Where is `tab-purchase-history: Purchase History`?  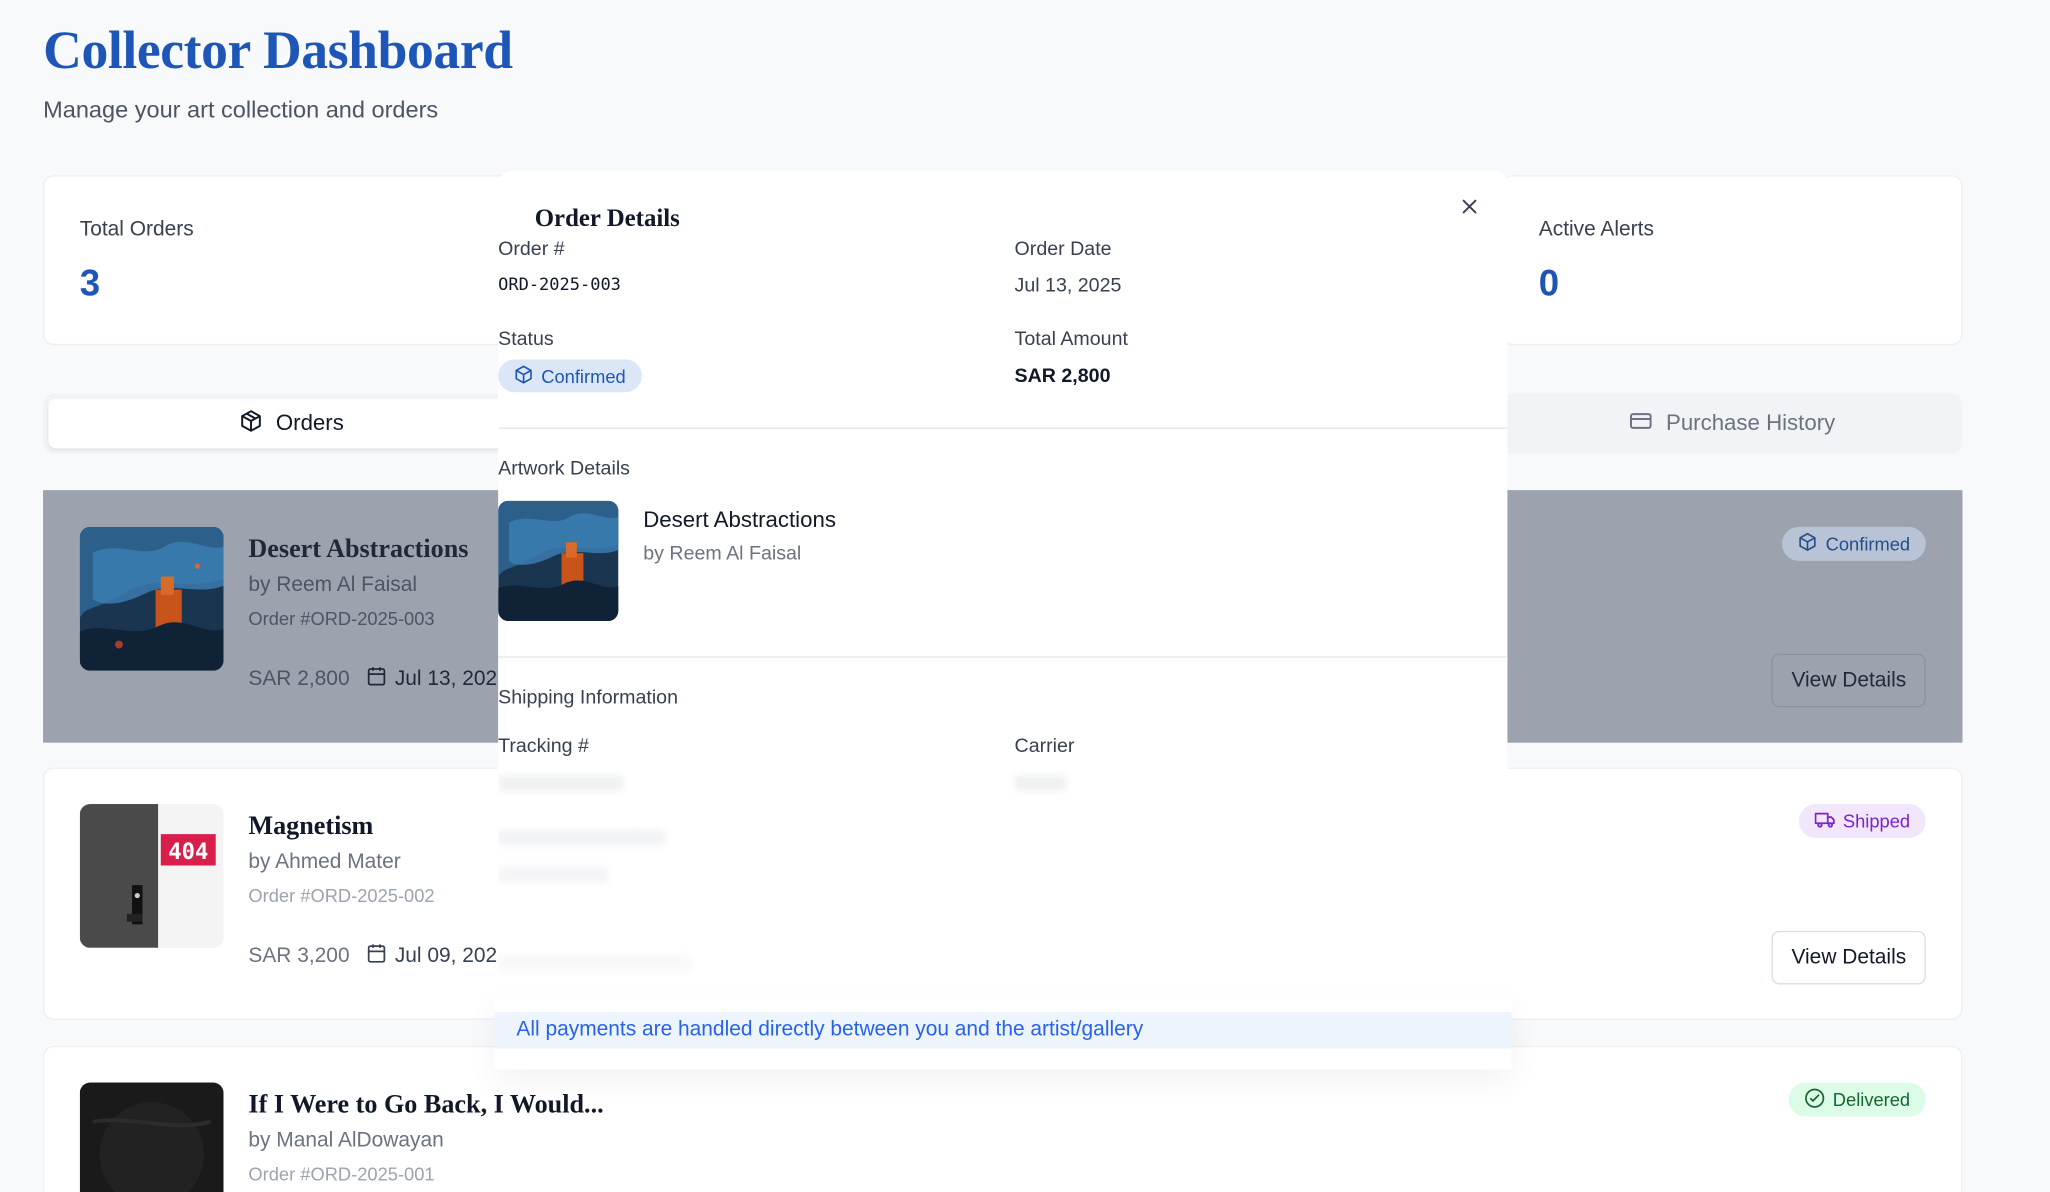
tab-purchase-history: Purchase History is located at coordinates (1732, 424).